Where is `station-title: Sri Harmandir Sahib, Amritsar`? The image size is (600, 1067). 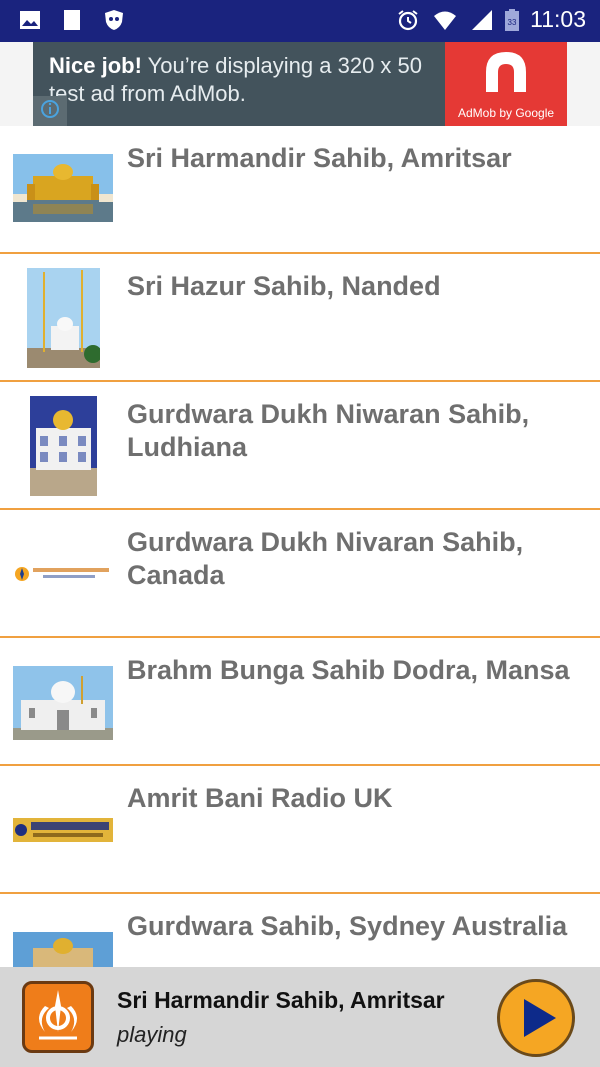 station-title: Sri Harmandir Sahib, Amritsar is located at coordinates (319, 158).